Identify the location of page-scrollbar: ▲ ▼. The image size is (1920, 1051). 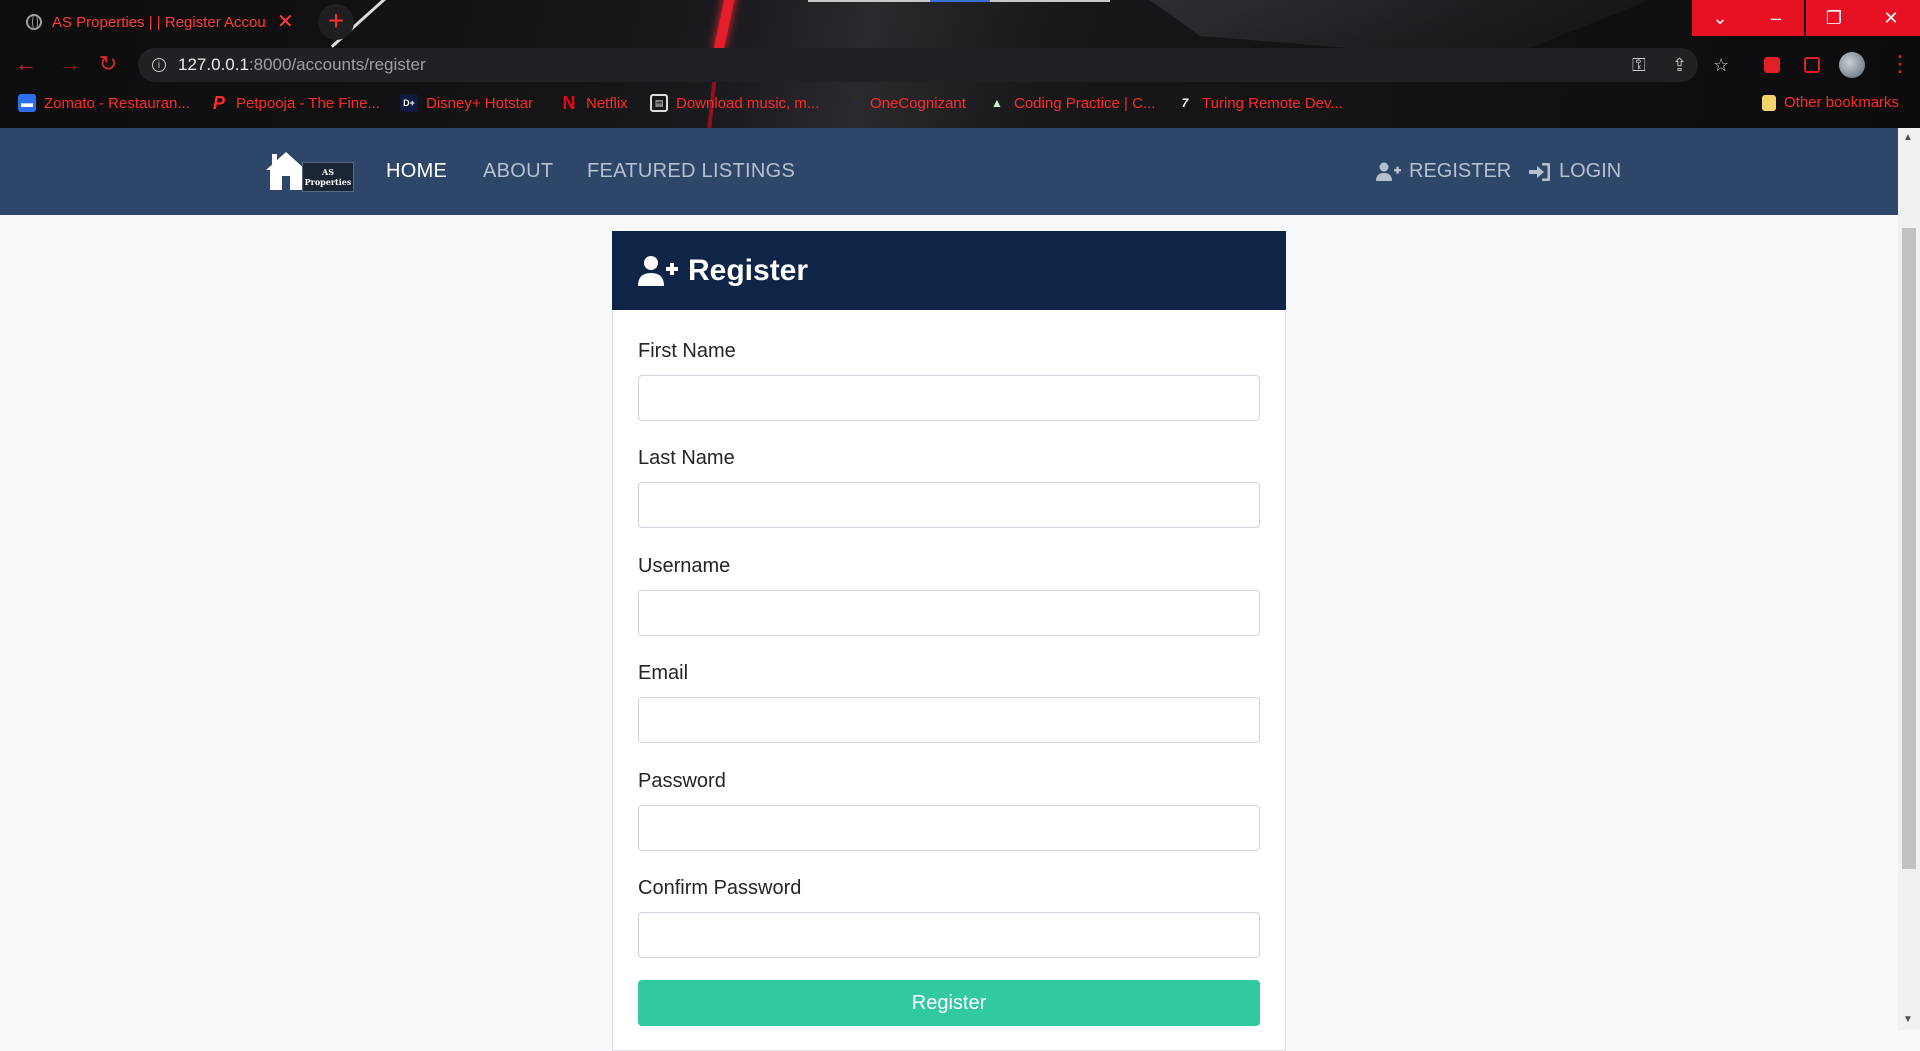
(1909, 579).